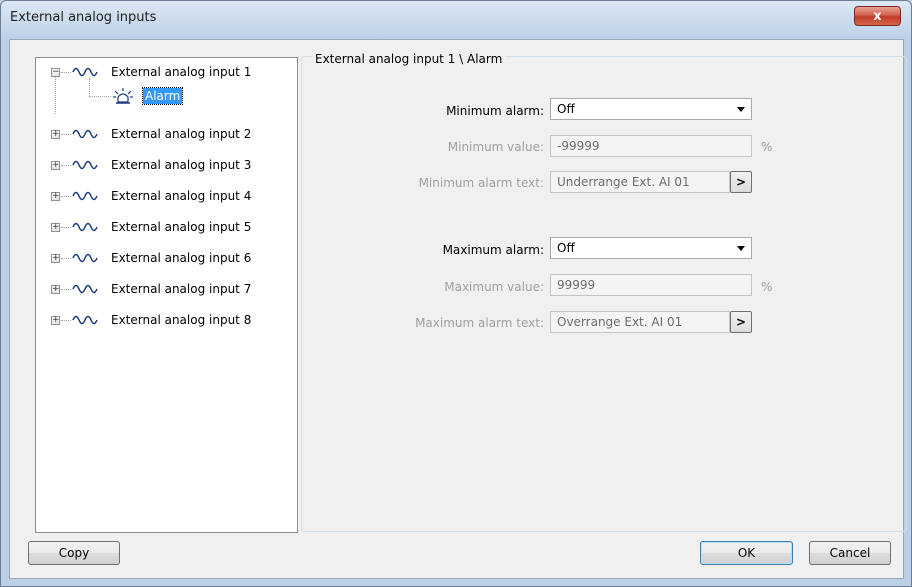 The image size is (912, 587). What do you see at coordinates (767, 287) in the screenshot?
I see `max-unit: %` at bounding box center [767, 287].